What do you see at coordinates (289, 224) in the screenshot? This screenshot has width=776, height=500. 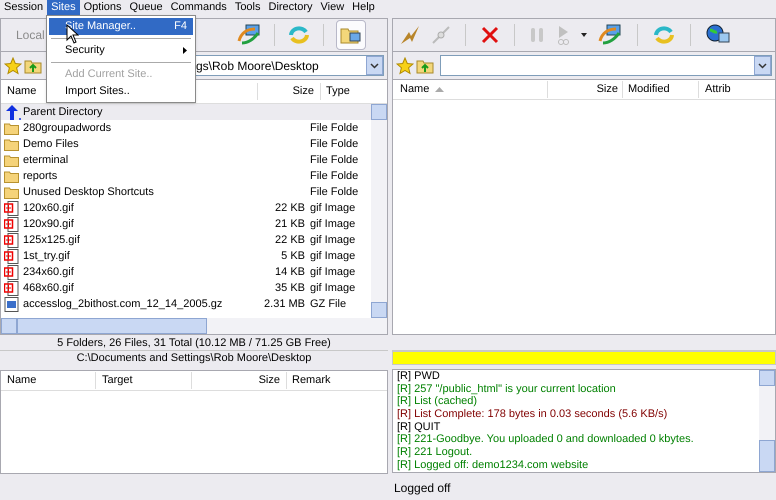 I see `file-size: 21 KB` at bounding box center [289, 224].